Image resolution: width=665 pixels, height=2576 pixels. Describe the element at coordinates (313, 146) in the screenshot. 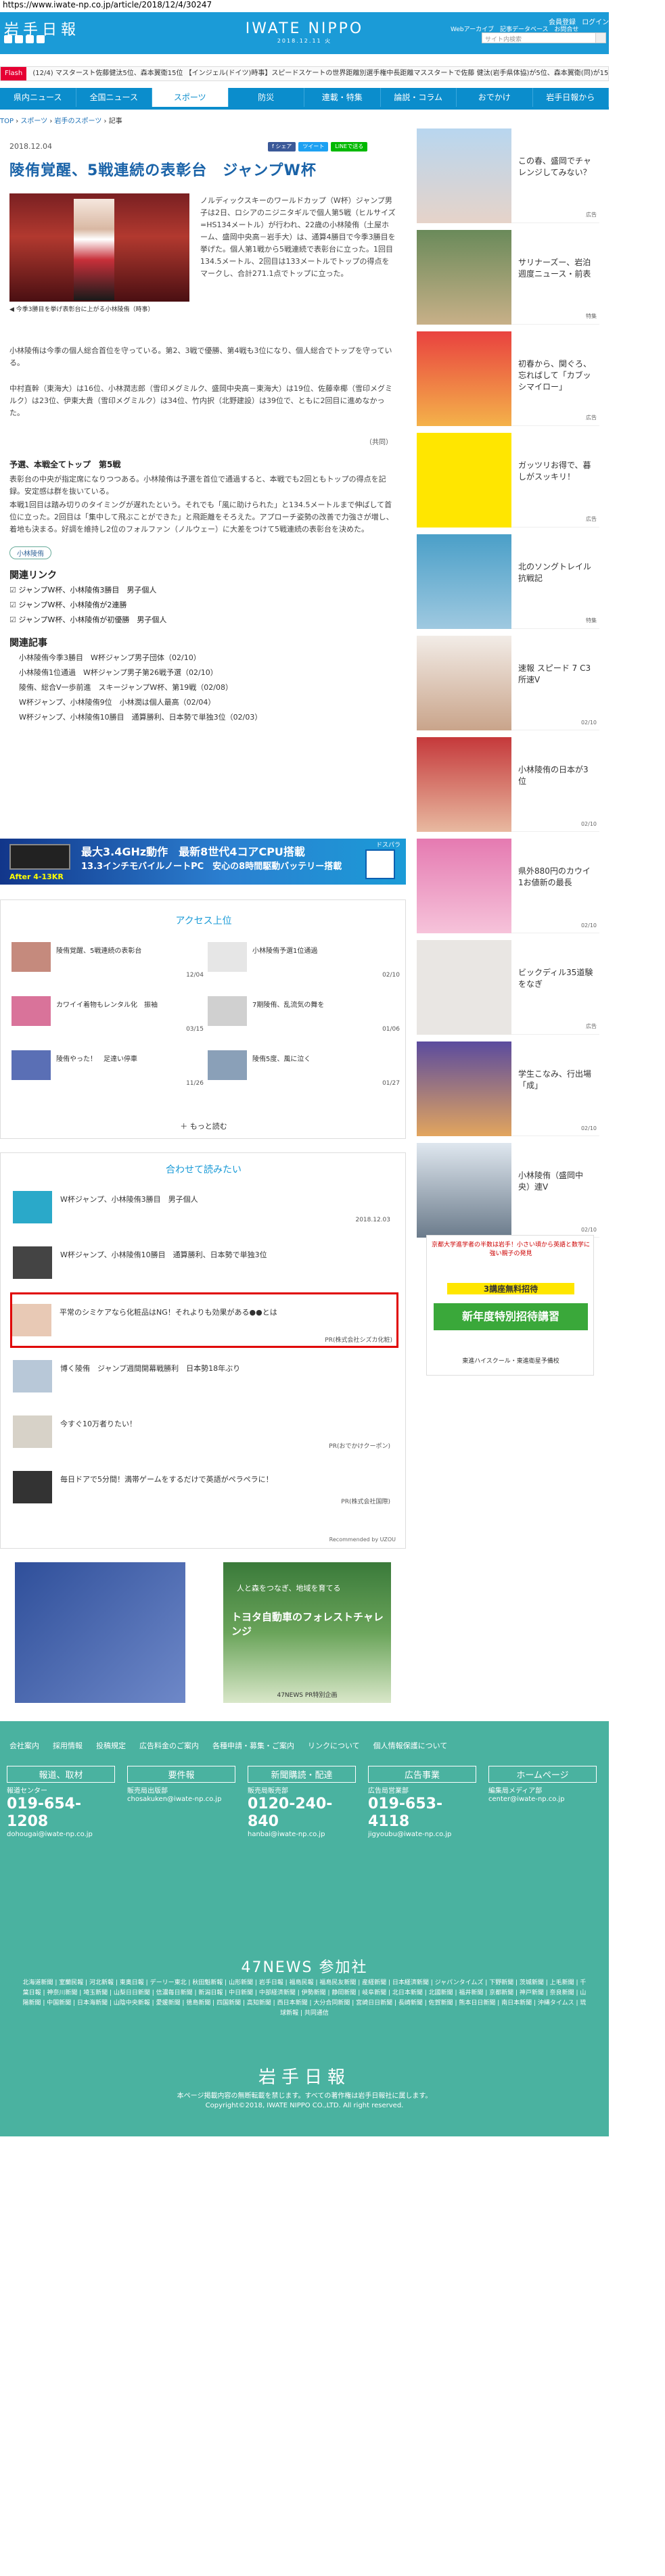

I see `tweet-button: ツイート` at that location.